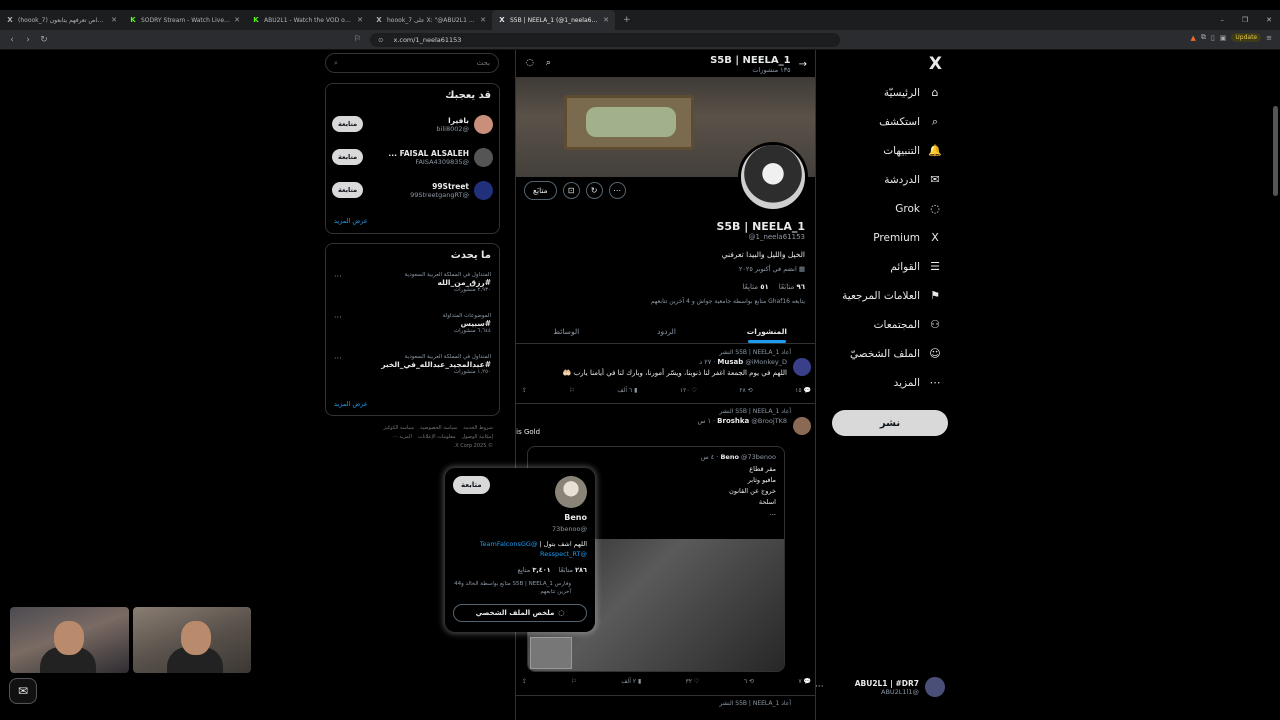  What do you see at coordinates (1193, 38) in the screenshot?
I see `brave-shield-icon: ▲` at bounding box center [1193, 38].